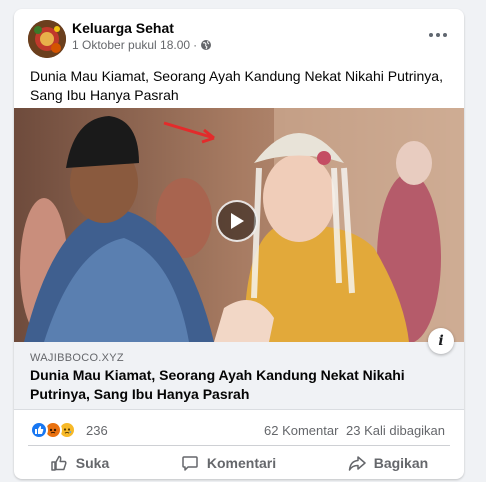 Image resolution: width=486 pixels, height=482 pixels. What do you see at coordinates (77, 358) in the screenshot?
I see `link-domain: WAJIBBOCO.XYZ` at bounding box center [77, 358].